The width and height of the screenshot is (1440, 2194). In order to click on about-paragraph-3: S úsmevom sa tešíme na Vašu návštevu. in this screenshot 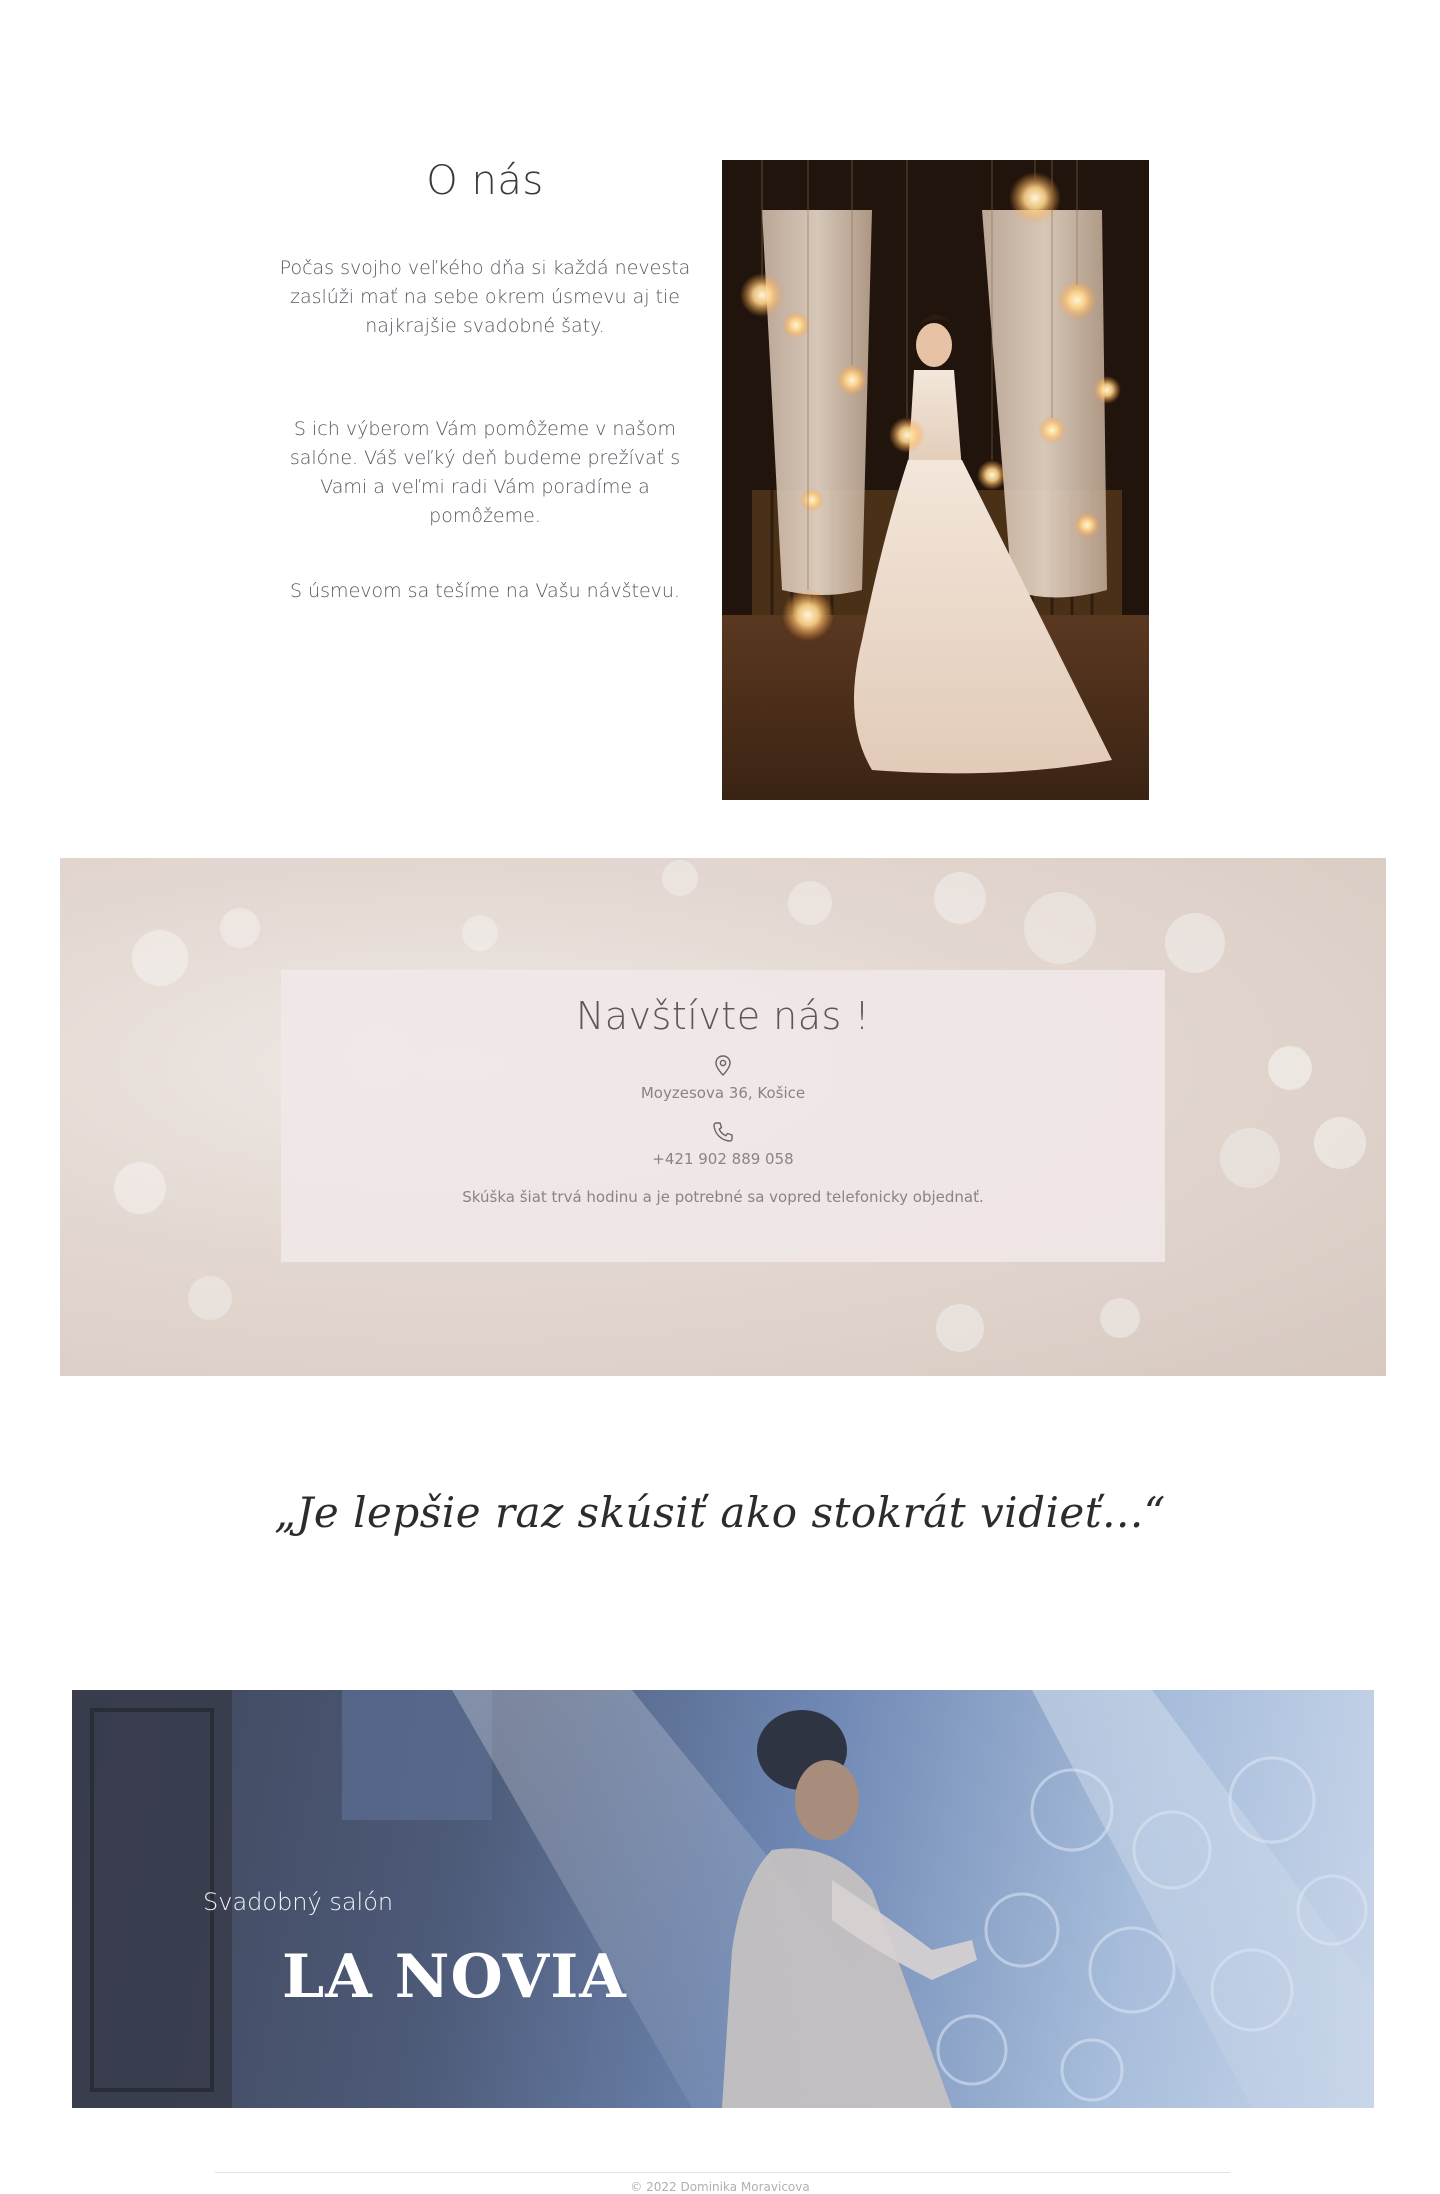, I will do `click(485, 591)`.